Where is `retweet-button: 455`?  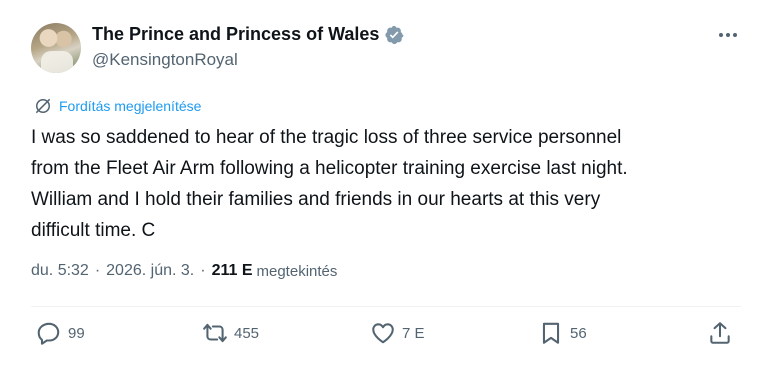
retweet-button: 455 is located at coordinates (230, 333).